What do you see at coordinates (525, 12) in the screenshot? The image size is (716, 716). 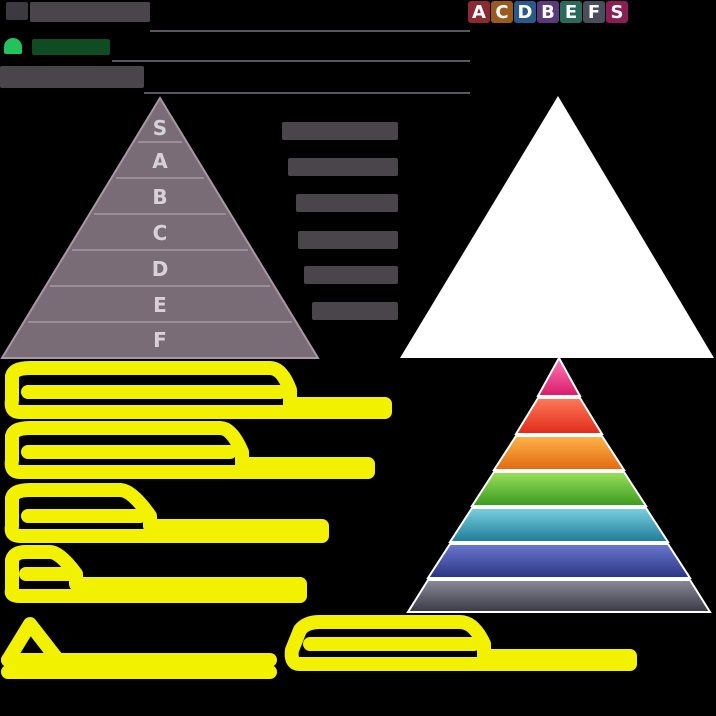 I see `badge-d: D` at bounding box center [525, 12].